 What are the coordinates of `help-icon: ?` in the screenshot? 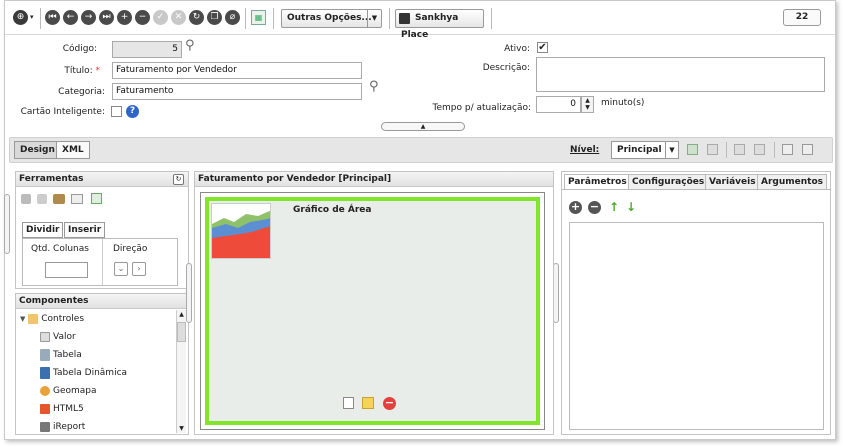 It's located at (132, 111).